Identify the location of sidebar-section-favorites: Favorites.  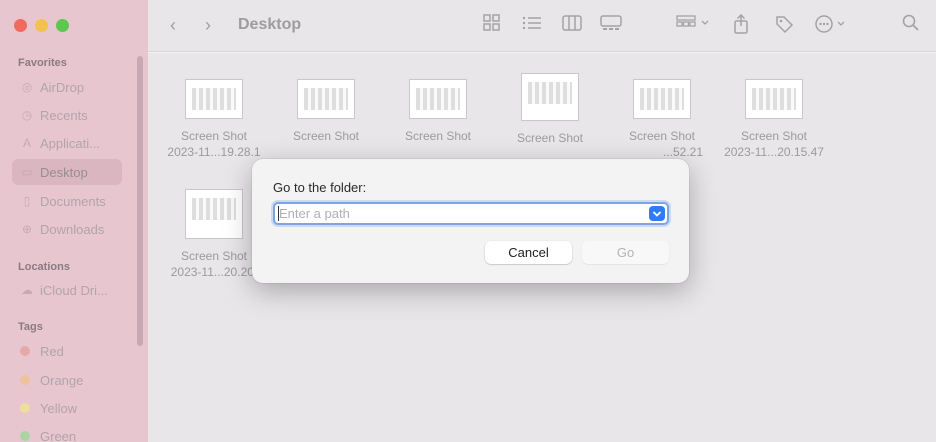
(42, 63).